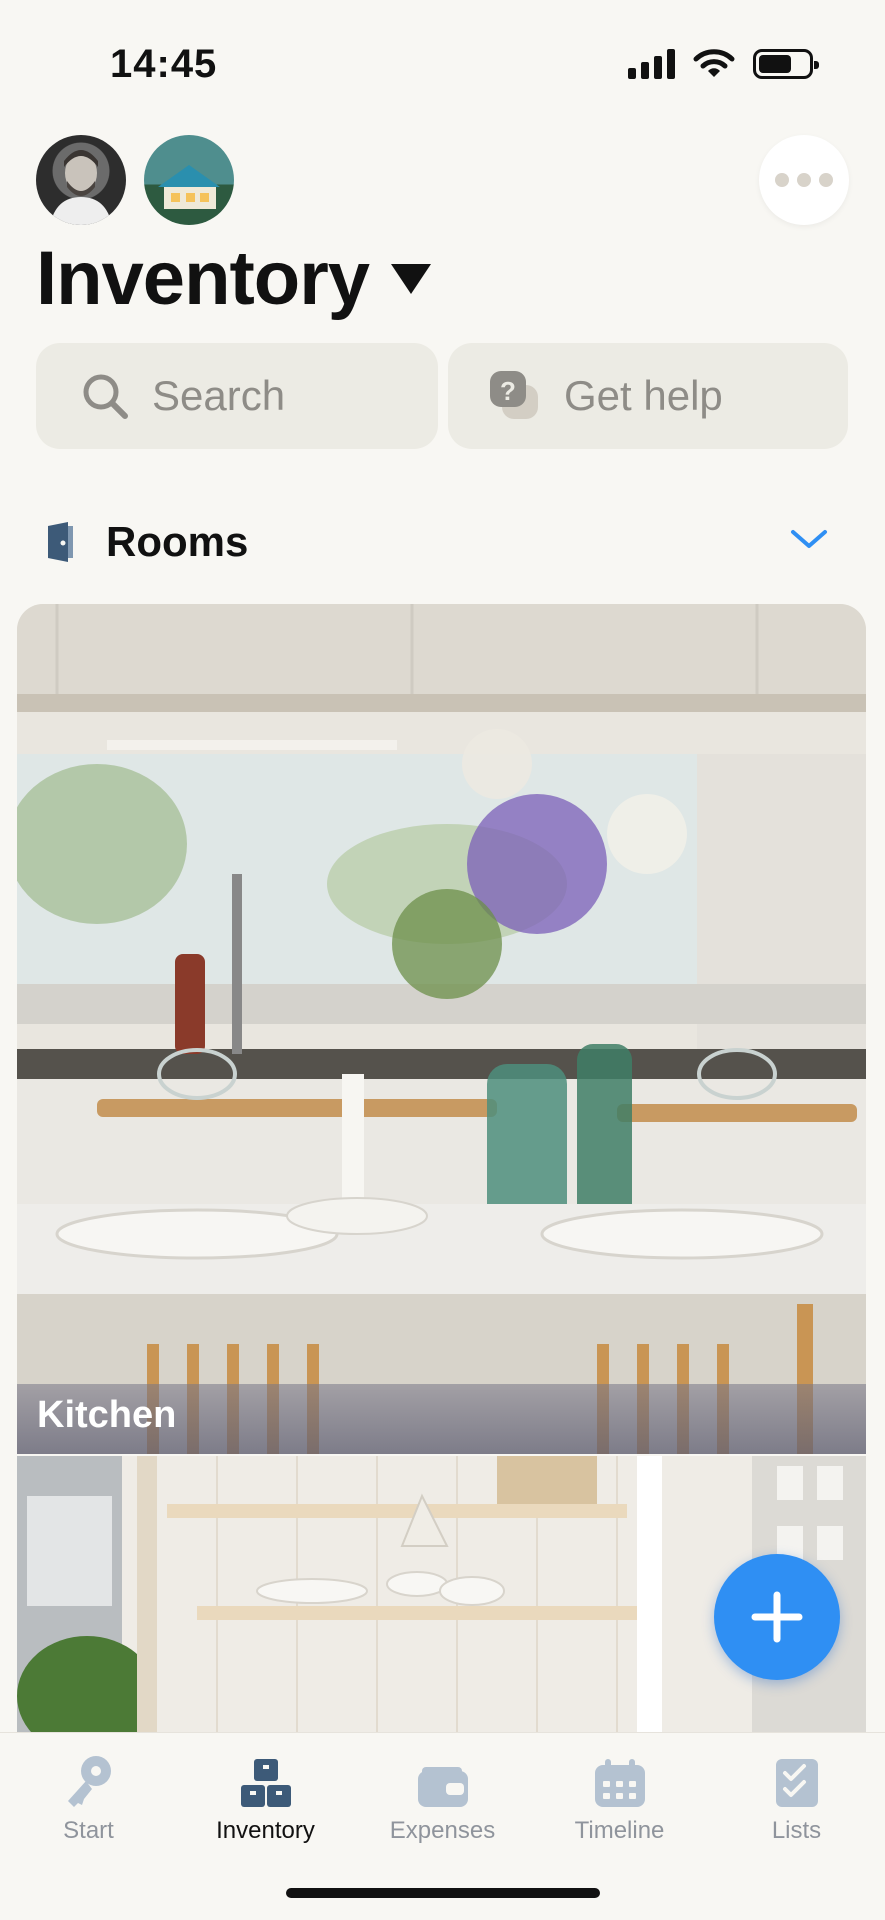  I want to click on search-button: Search, so click(237, 396).